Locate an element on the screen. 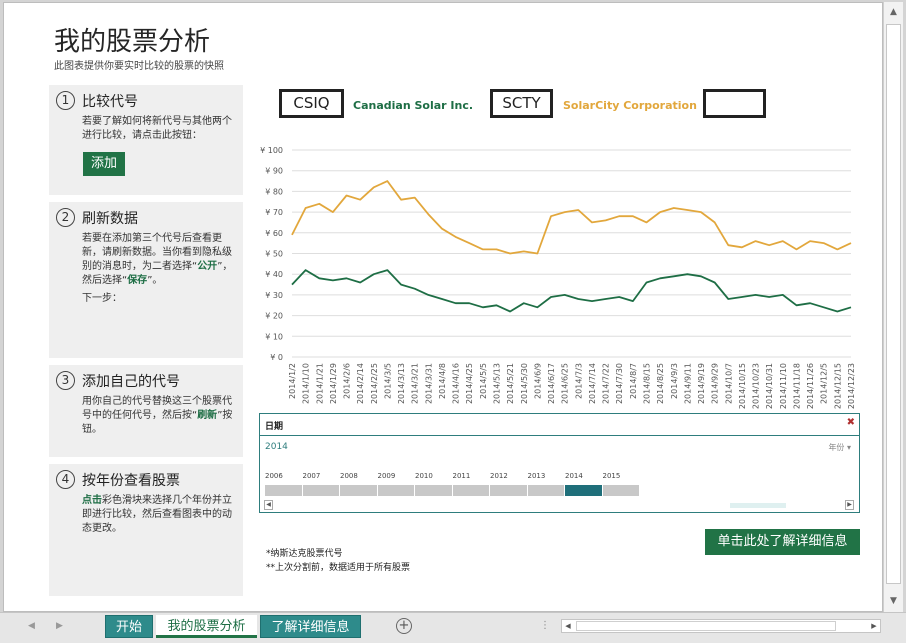 The height and width of the screenshot is (643, 906). next-sheet-icon: ▶ is located at coordinates (59, 626).